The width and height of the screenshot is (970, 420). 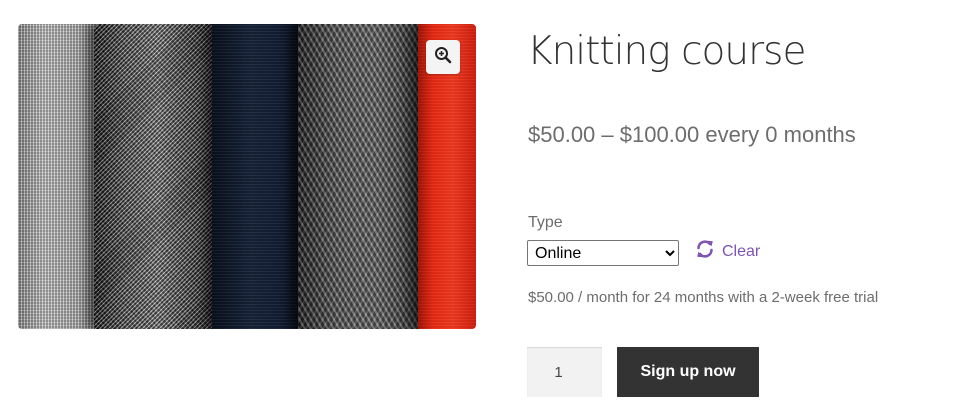 I want to click on zoom-button, so click(x=443, y=57).